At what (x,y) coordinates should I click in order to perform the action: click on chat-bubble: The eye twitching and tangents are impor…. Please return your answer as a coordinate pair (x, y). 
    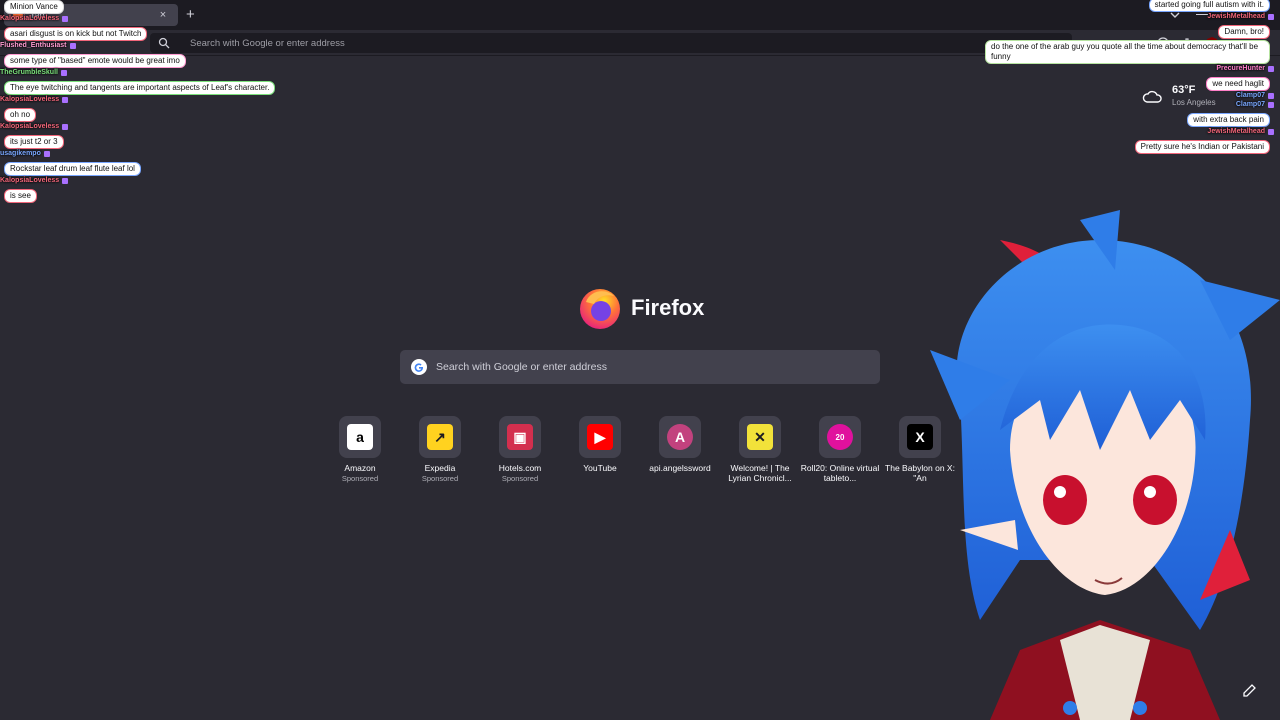
    Looking at the image, I should click on (140, 88).